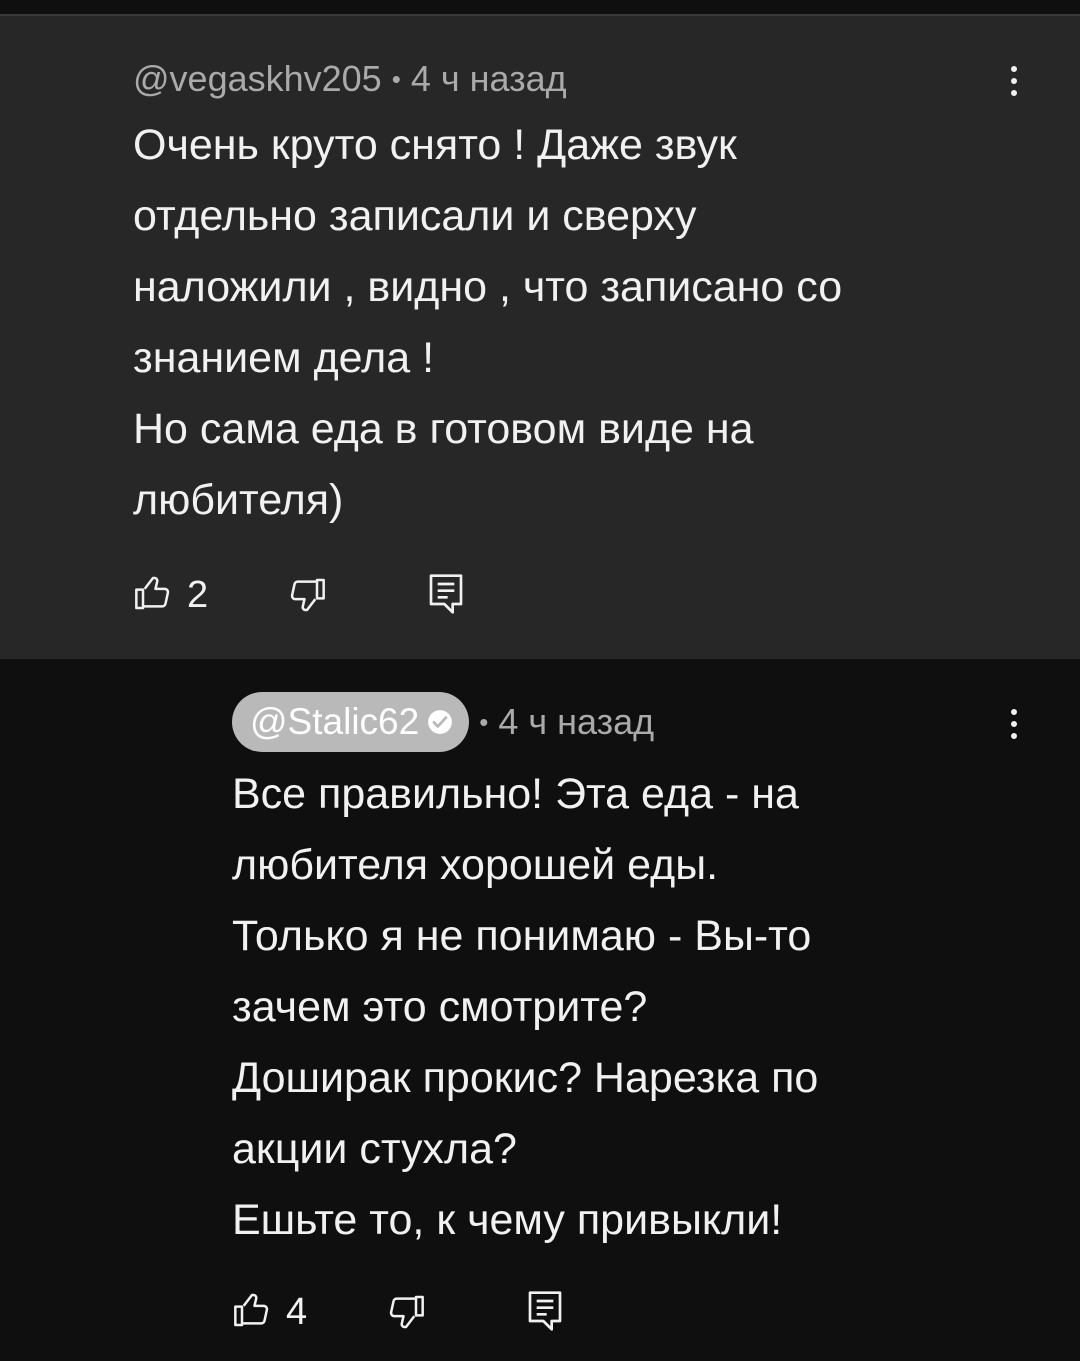 The width and height of the screenshot is (1080, 1361). I want to click on comment-meta: @Stalic62 • 4 ч назад, so click(443, 722).